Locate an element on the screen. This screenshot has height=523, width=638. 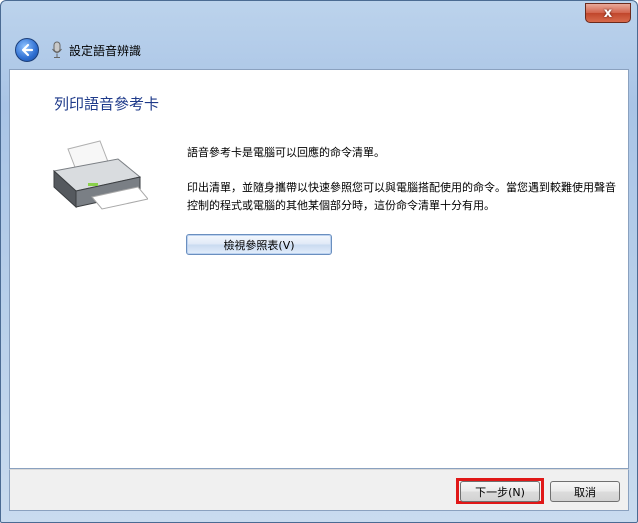
page-heading: 列印語音參考卡 is located at coordinates (107, 104).